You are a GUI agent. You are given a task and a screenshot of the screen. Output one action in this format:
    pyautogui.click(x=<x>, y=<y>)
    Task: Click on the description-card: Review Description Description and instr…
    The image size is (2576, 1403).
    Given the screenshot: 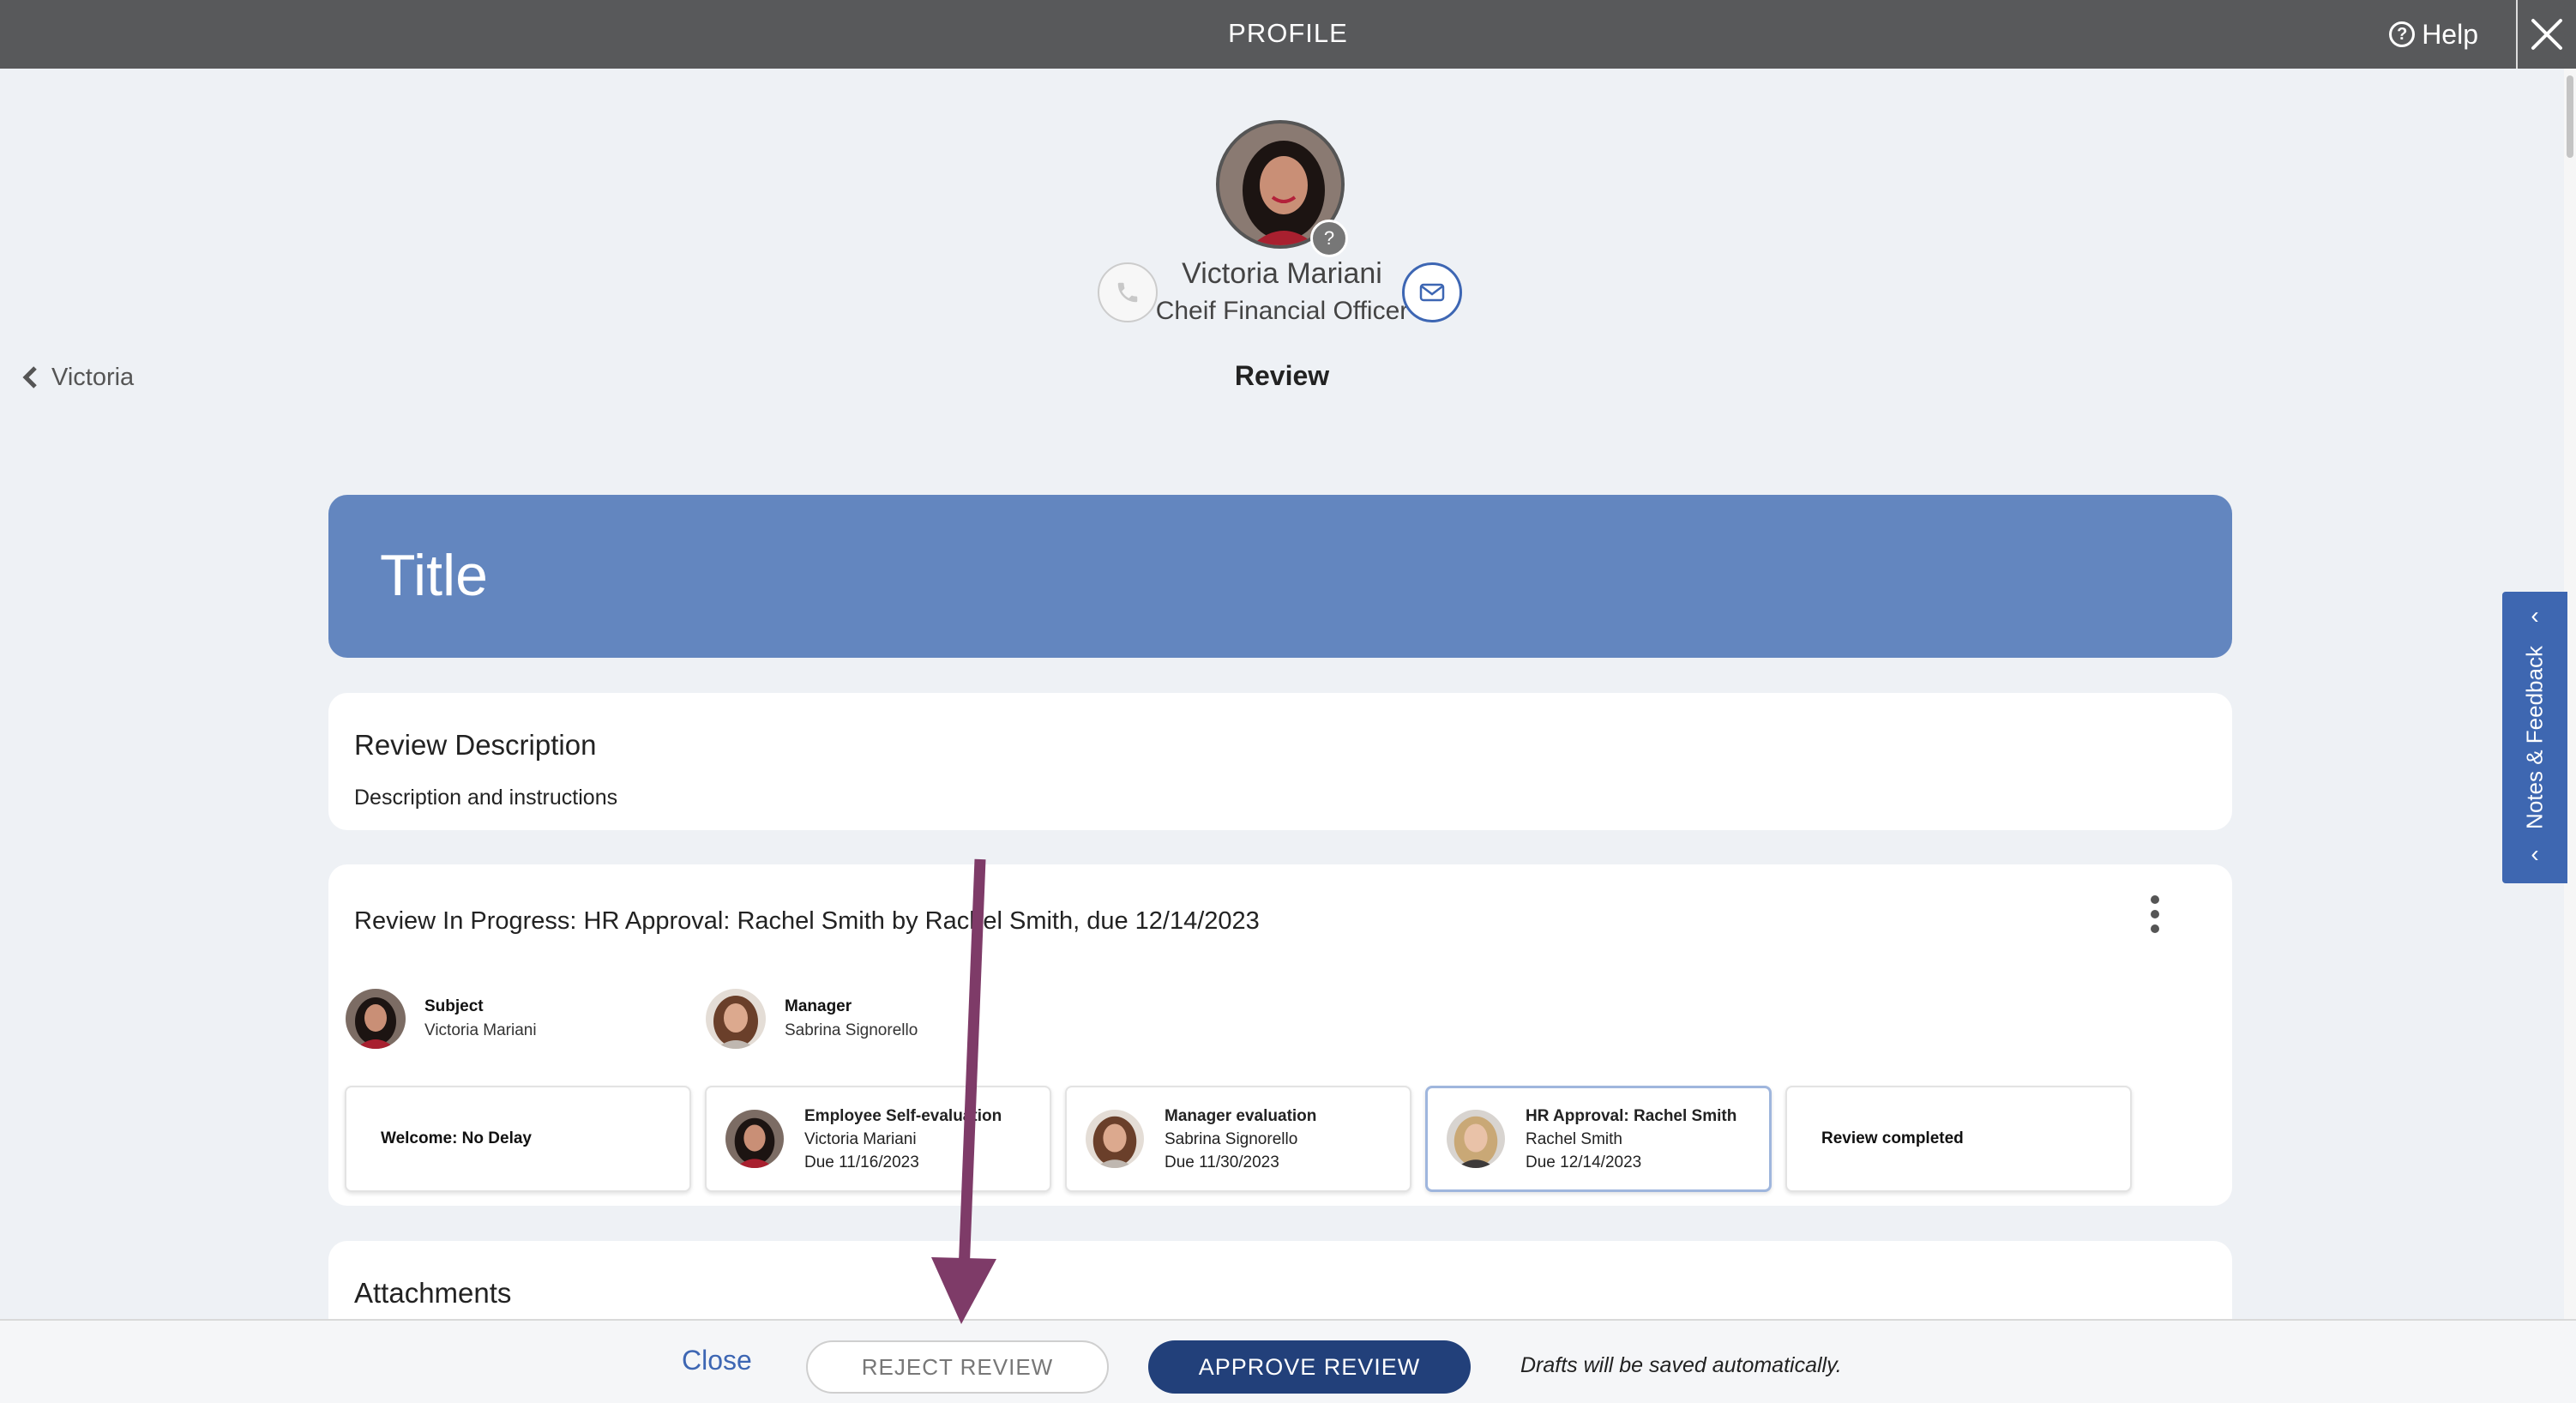 What is the action you would take?
    pyautogui.click(x=1280, y=761)
    